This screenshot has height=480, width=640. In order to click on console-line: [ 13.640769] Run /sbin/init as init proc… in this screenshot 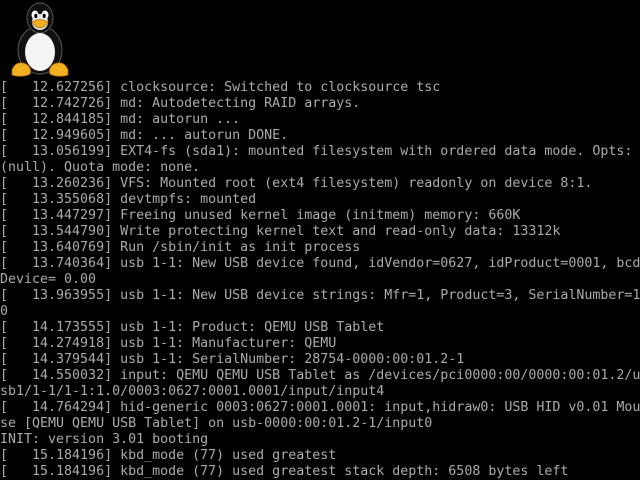, I will do `click(180, 247)`.